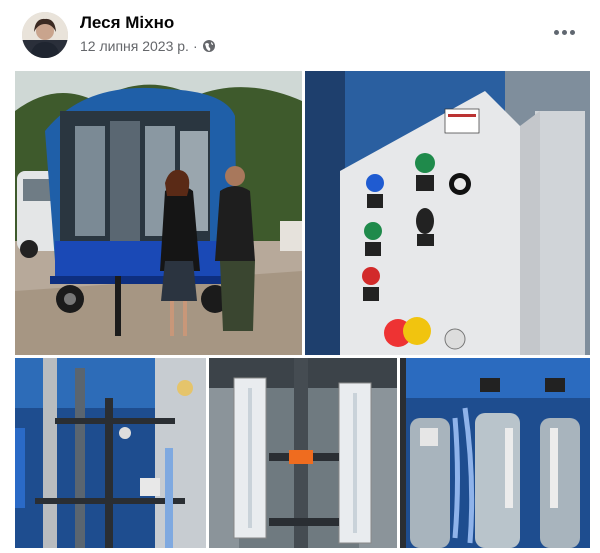 This screenshot has width=600, height=553. Describe the element at coordinates (300, 34) in the screenshot. I see `post-header: Леся Міхно 12 липня 2023 р. ·` at that location.